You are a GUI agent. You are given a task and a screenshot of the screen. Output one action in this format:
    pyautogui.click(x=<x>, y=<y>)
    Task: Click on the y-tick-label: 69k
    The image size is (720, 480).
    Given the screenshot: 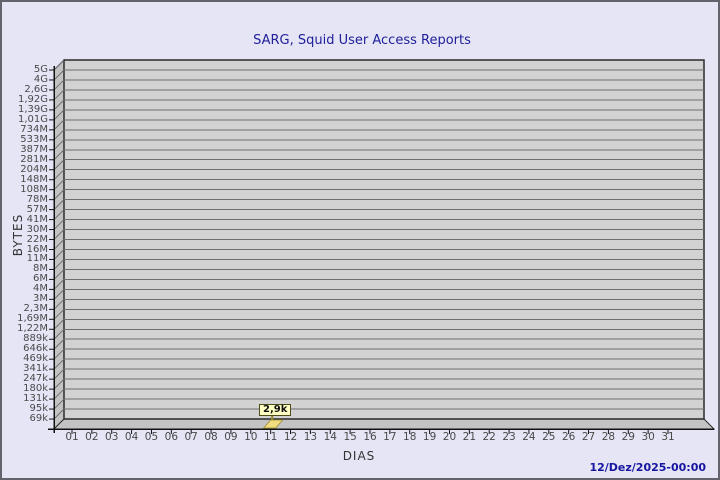 What is the action you would take?
    pyautogui.click(x=38, y=419)
    